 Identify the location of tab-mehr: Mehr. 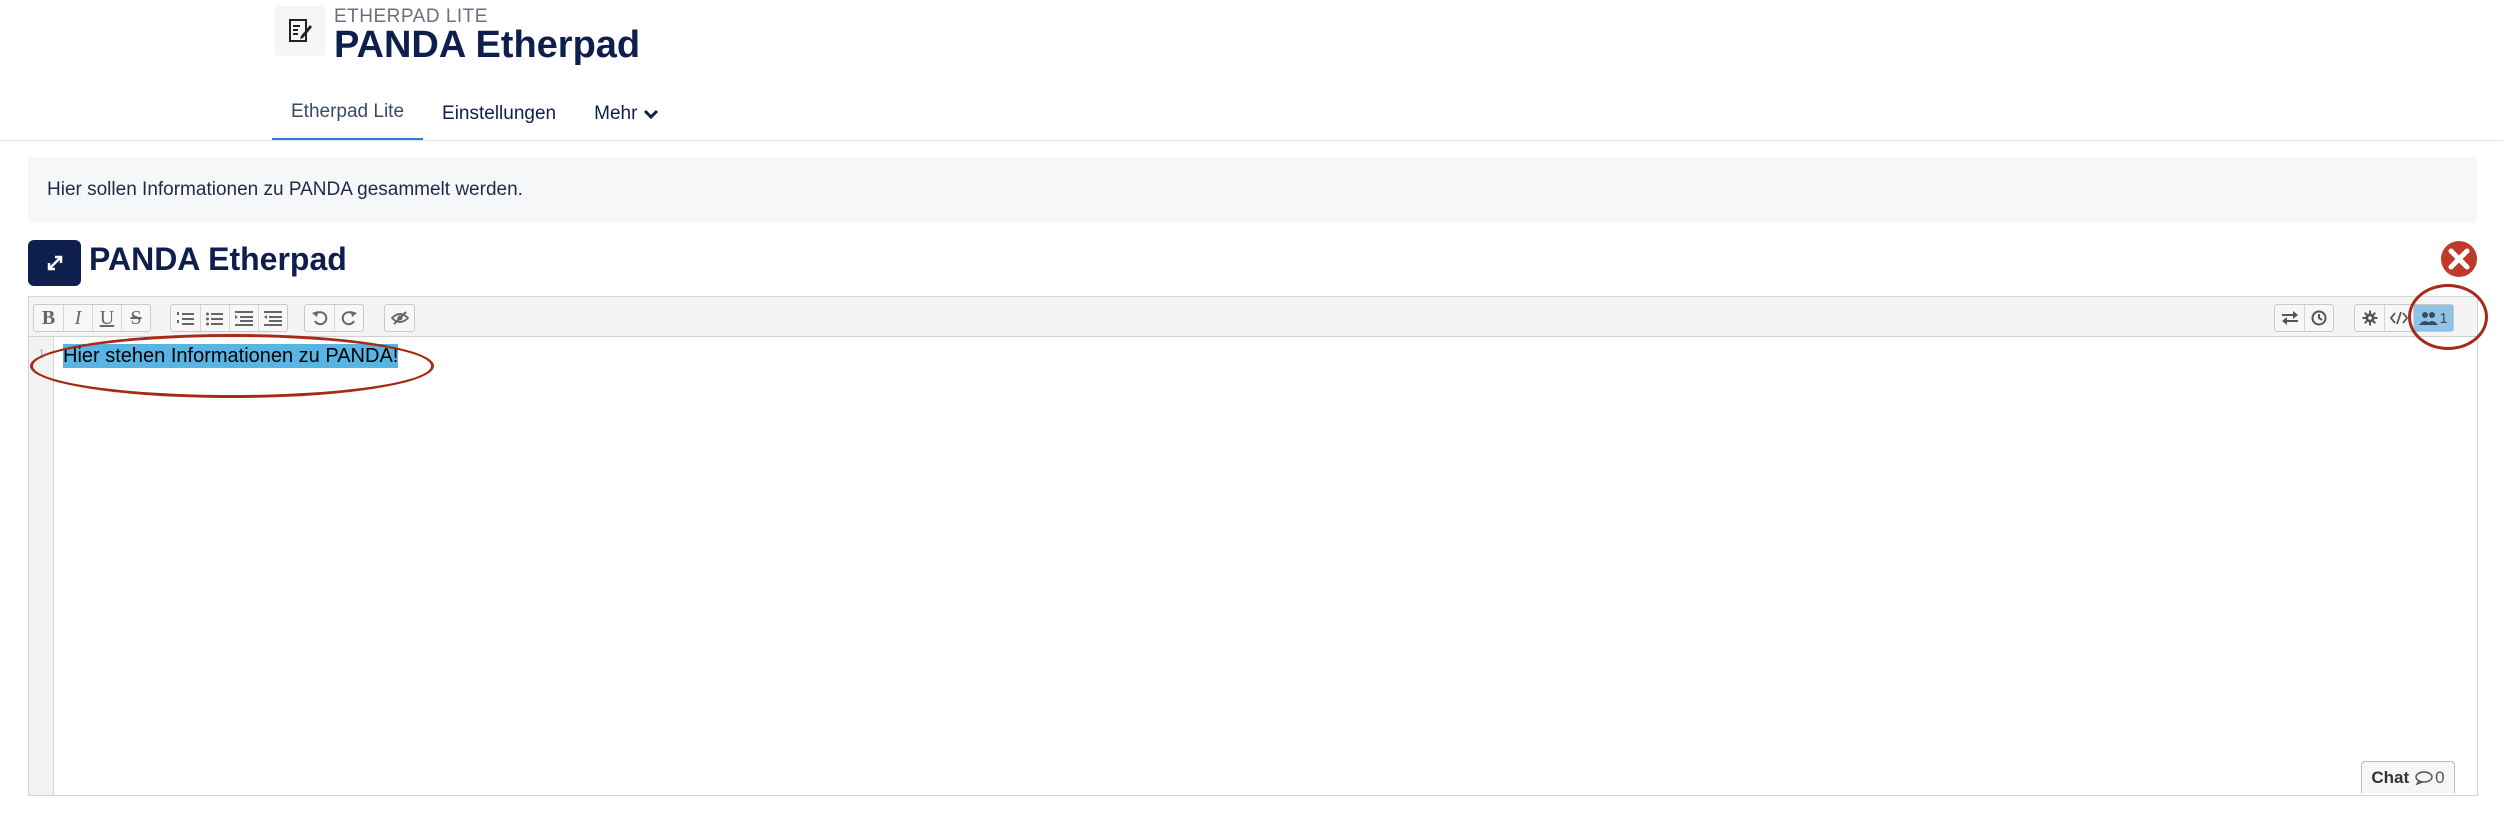
(626, 113).